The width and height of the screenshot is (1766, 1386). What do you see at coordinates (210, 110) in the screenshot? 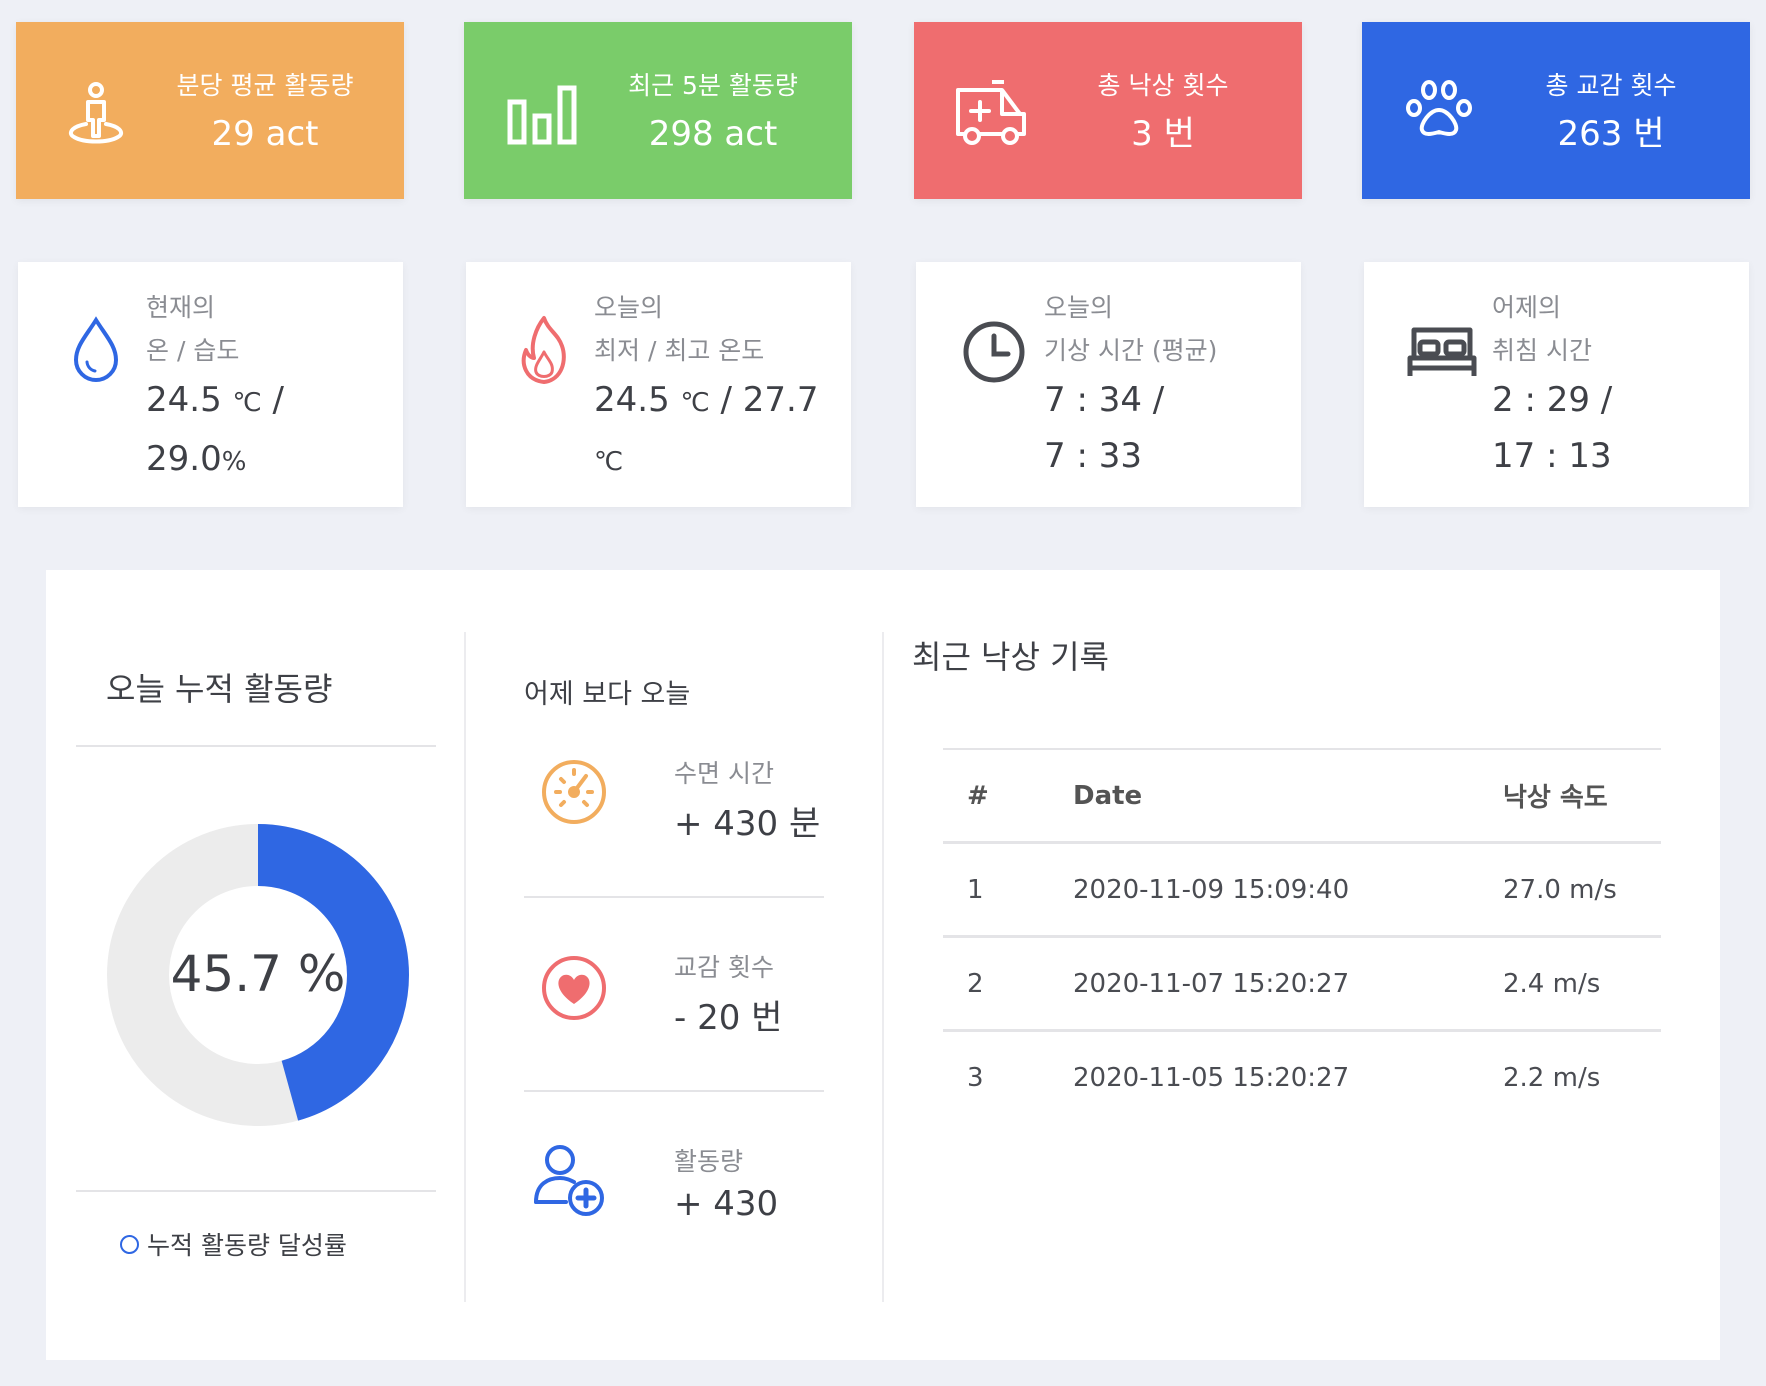
I see `stat-card-avg-activity: 분당 평균 활동량 29 act` at bounding box center [210, 110].